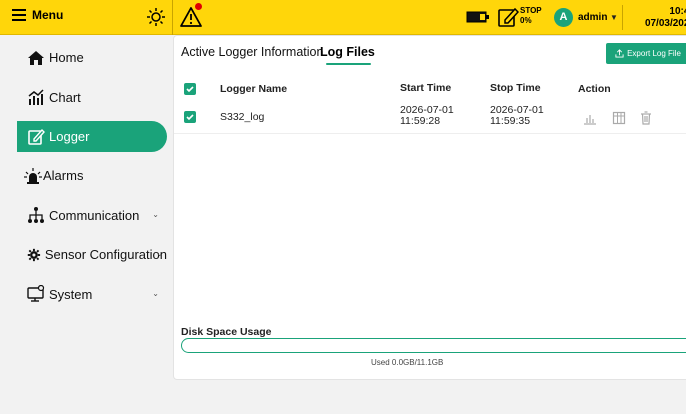 The height and width of the screenshot is (414, 686). What do you see at coordinates (433, 345) in the screenshot?
I see `disk-usage-bar` at bounding box center [433, 345].